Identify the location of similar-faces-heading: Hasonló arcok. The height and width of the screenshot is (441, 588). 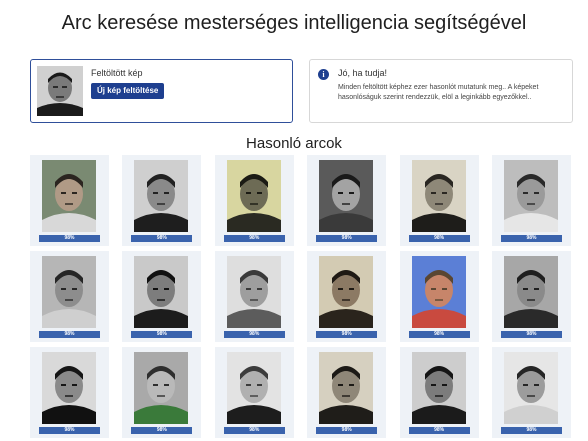
(294, 143).